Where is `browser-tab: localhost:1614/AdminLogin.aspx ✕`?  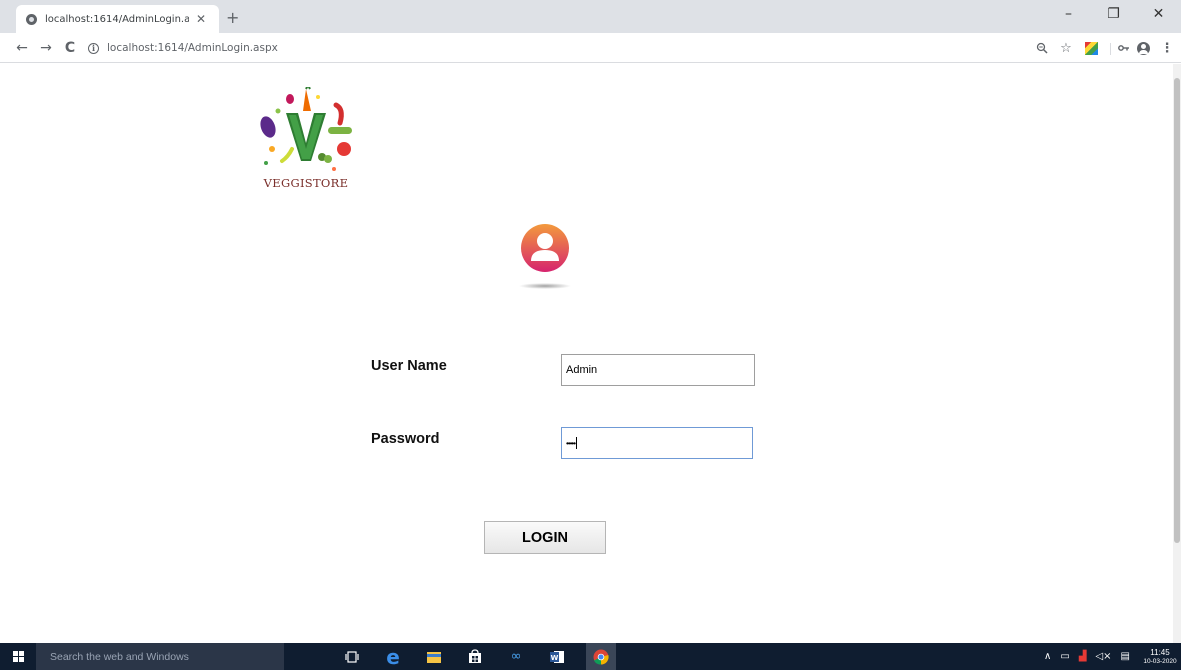 browser-tab: localhost:1614/AdminLogin.aspx ✕ is located at coordinates (117, 19).